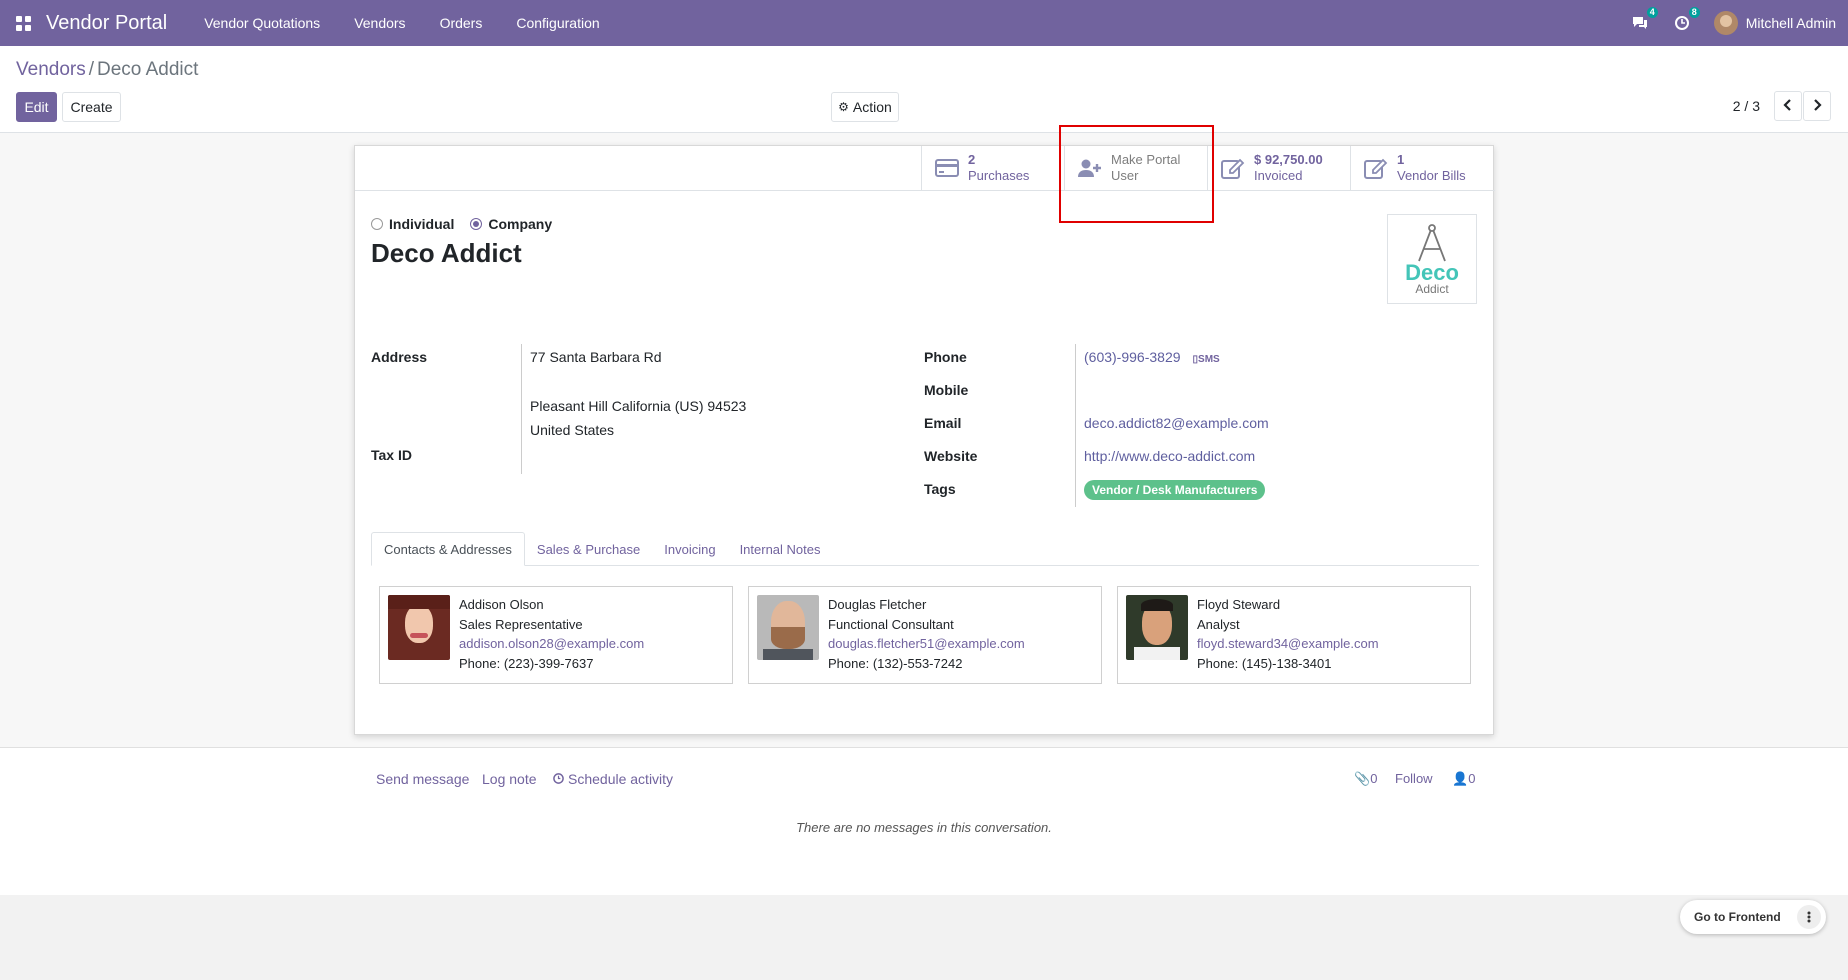 This screenshot has height=980, width=1848. I want to click on gear-icon: ⚙, so click(843, 107).